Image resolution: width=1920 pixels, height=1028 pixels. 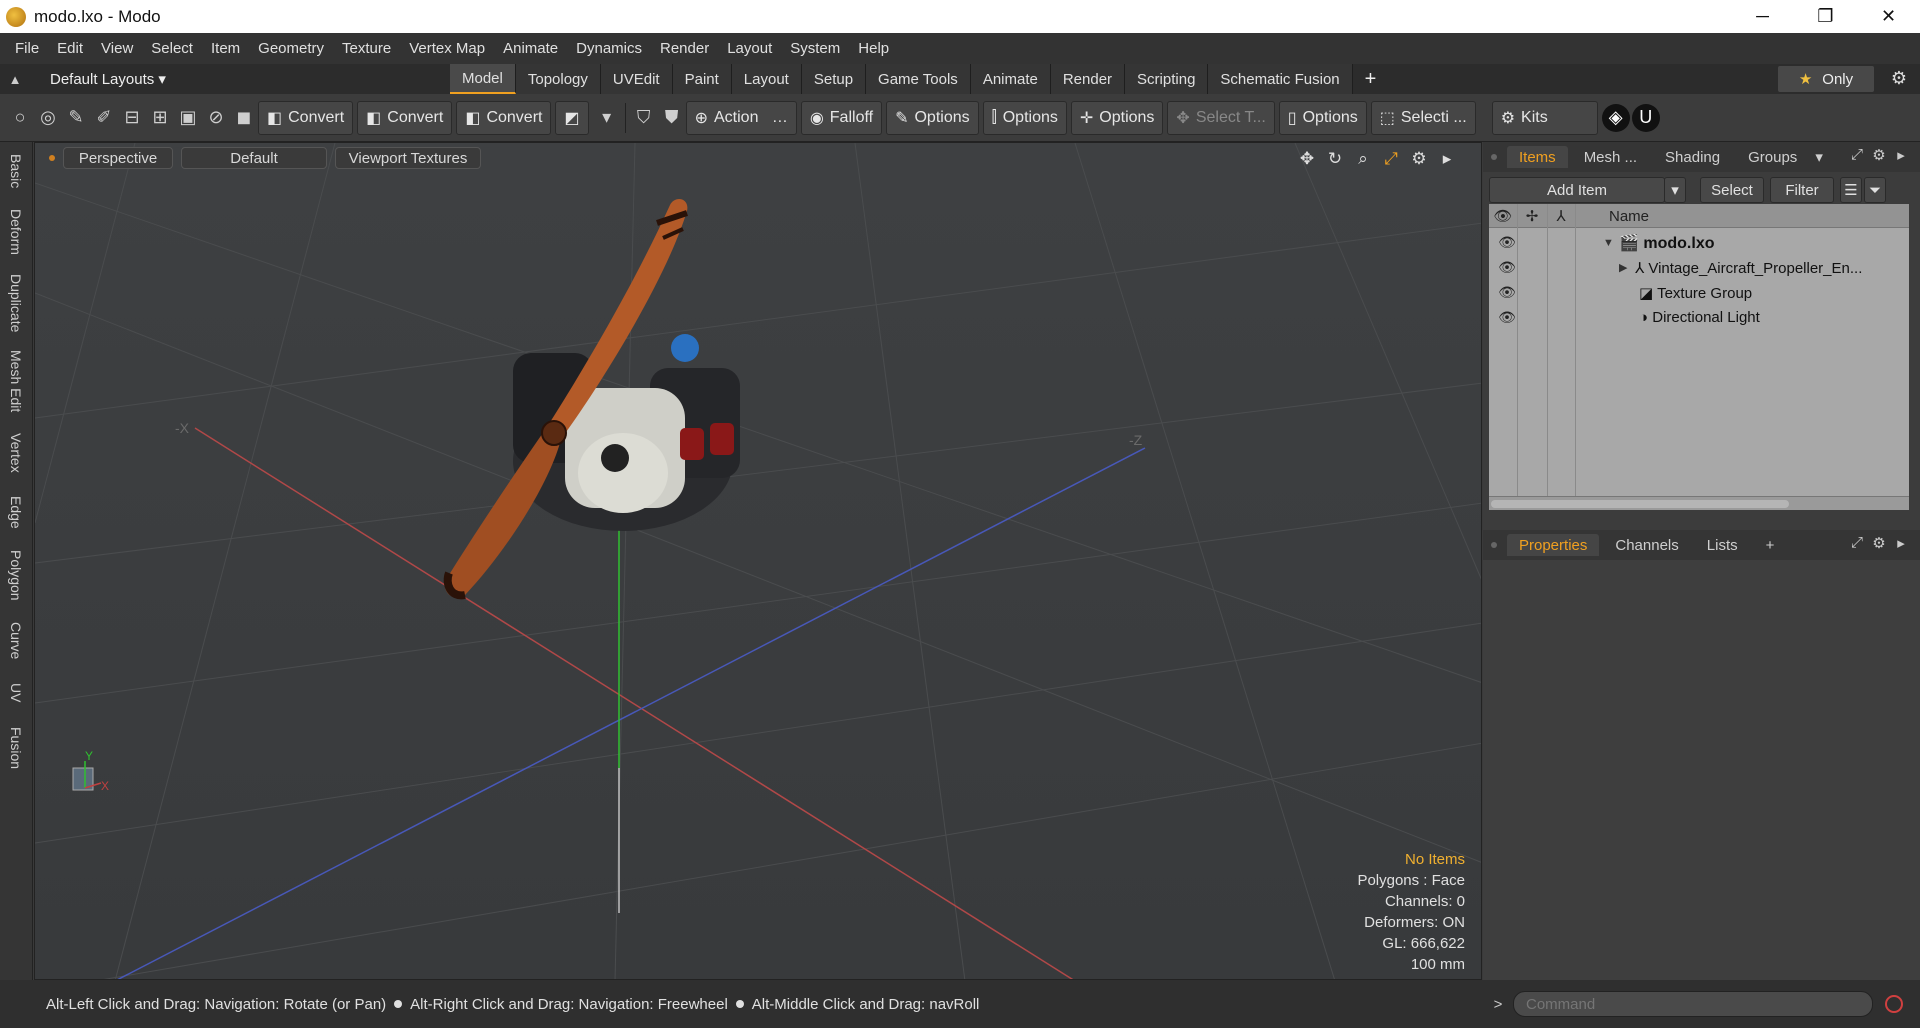 What do you see at coordinates (98, 79) in the screenshot?
I see `default-layouts-dropdown: Default Layouts ▾` at bounding box center [98, 79].